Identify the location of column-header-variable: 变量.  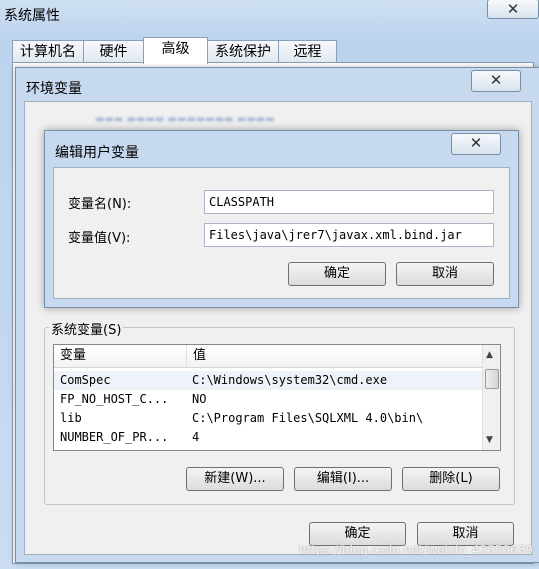
(120, 356).